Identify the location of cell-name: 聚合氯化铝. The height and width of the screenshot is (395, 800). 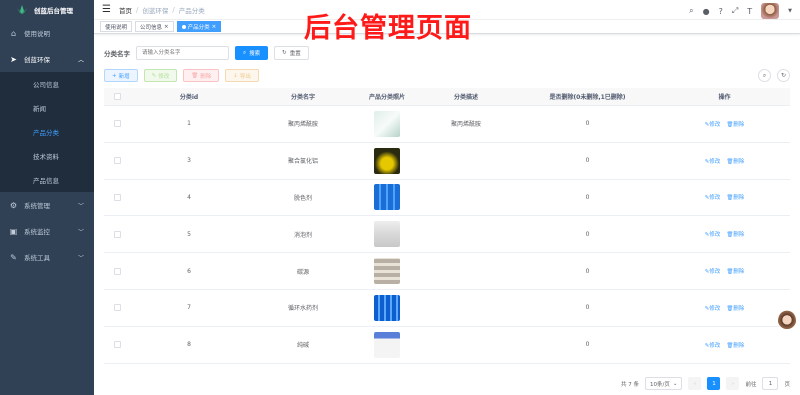
(302, 162).